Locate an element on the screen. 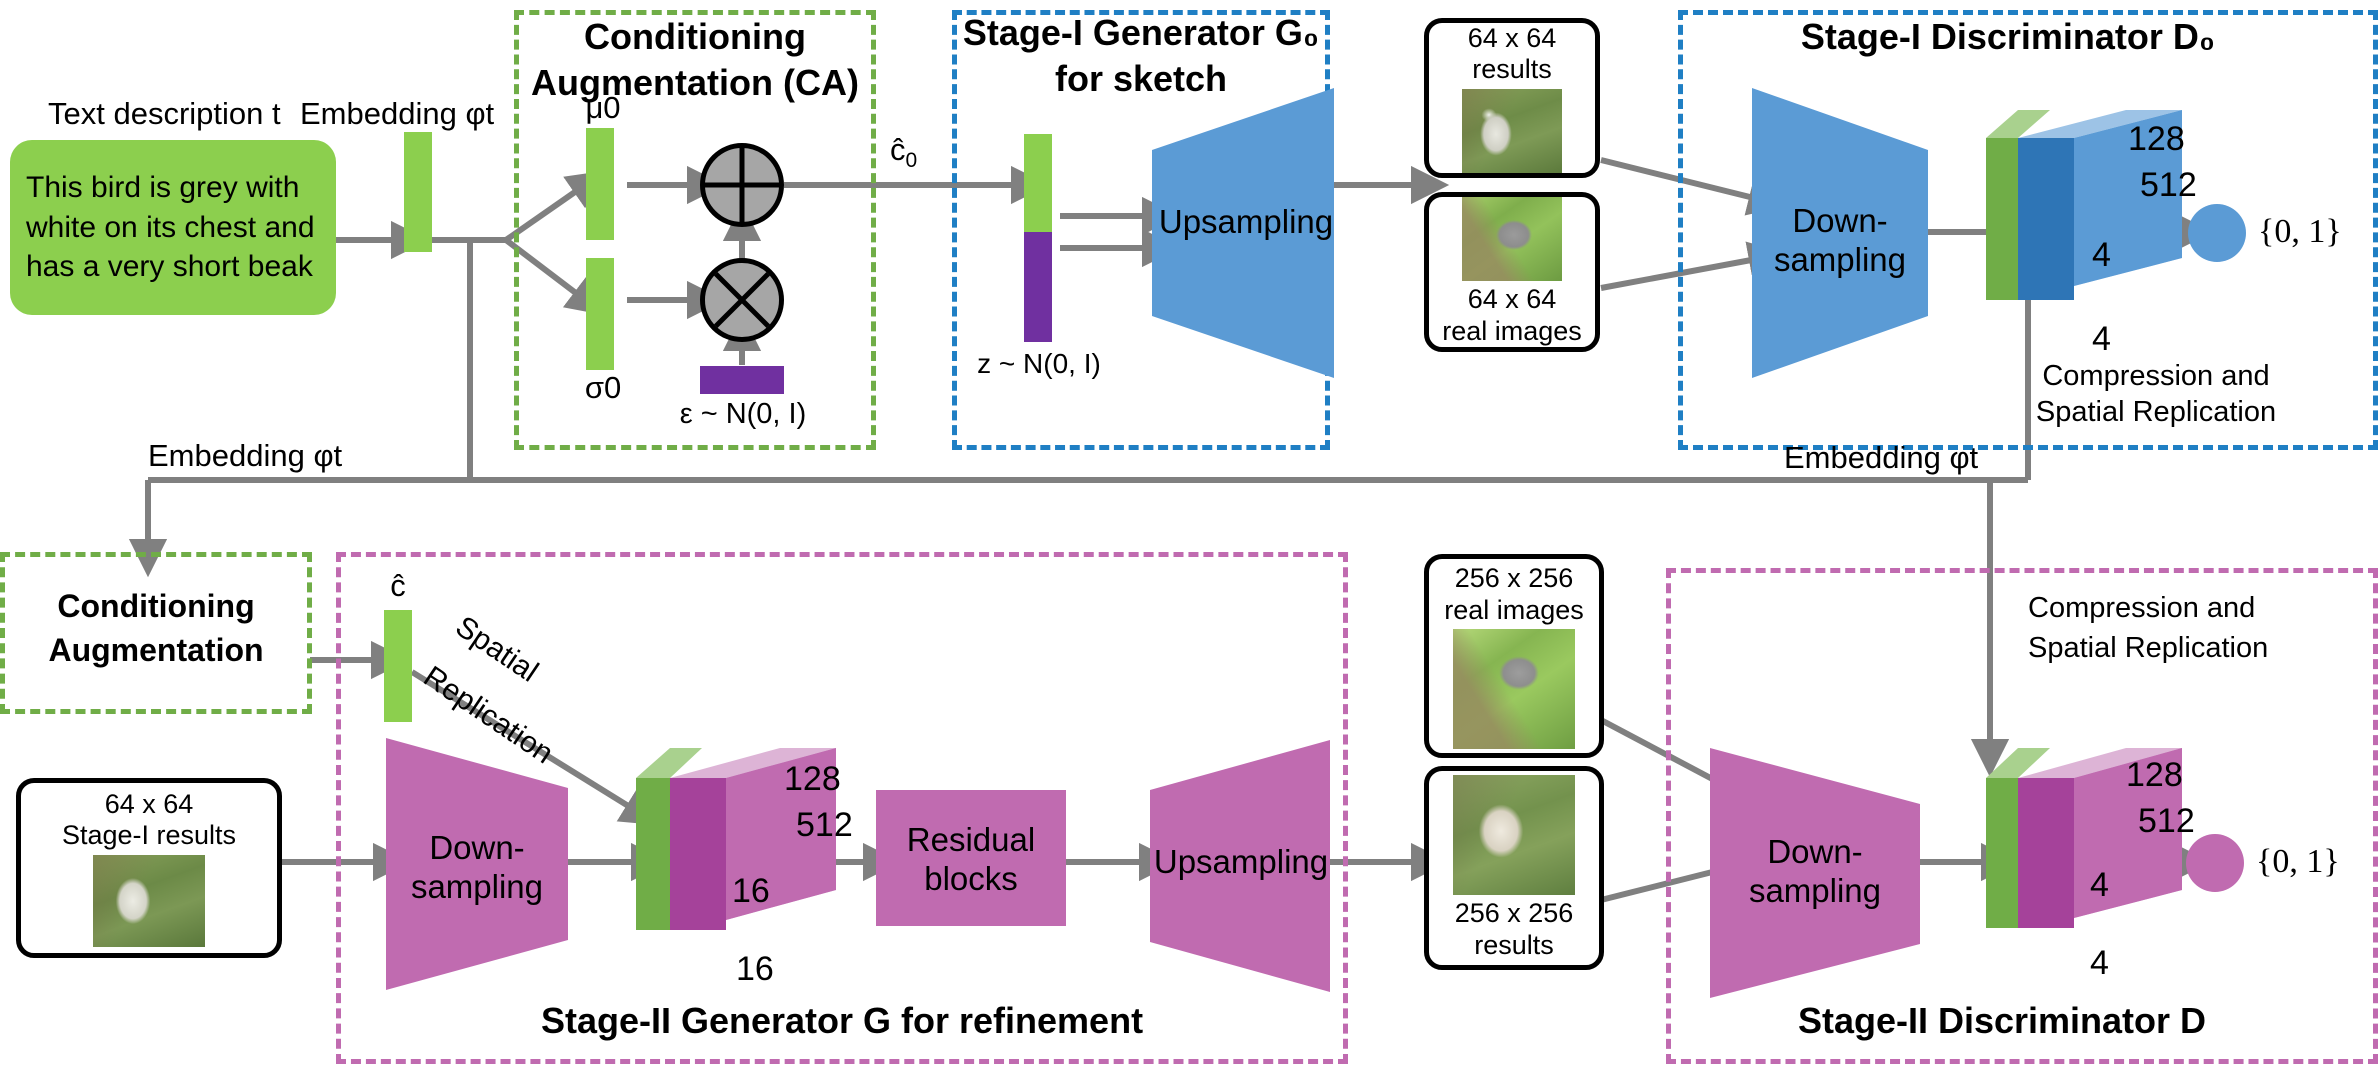 This screenshot has width=2378, height=1070. stage2-results-line1: 256 x 256 is located at coordinates (1514, 913).